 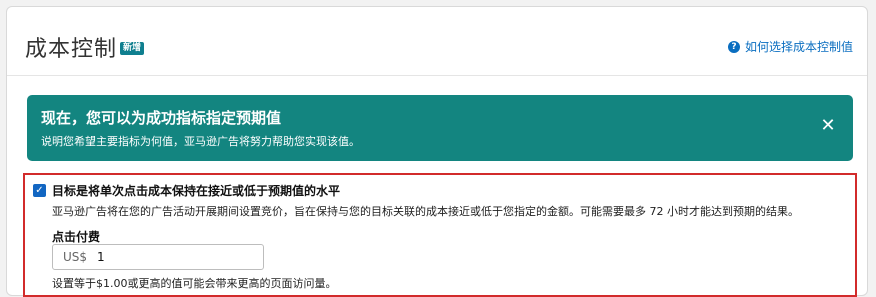 I want to click on banner-body: 说明您希望主要指标为何值，亚马逊广告将努力帮助您实现该值。, so click(x=200, y=141).